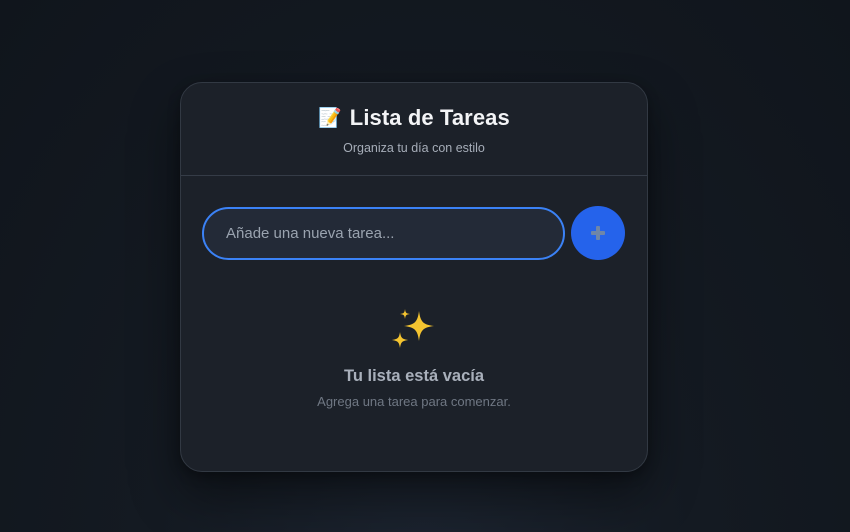 This screenshot has height=532, width=850. I want to click on sparkles-icon, so click(413, 328).